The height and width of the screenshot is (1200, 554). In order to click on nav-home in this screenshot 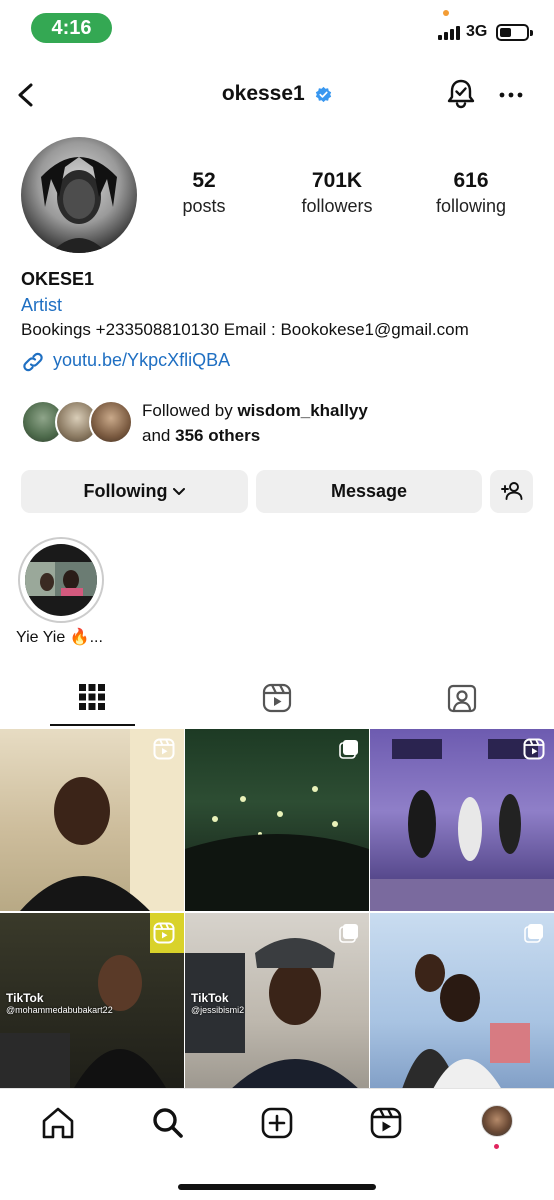, I will do `click(58, 1123)`.